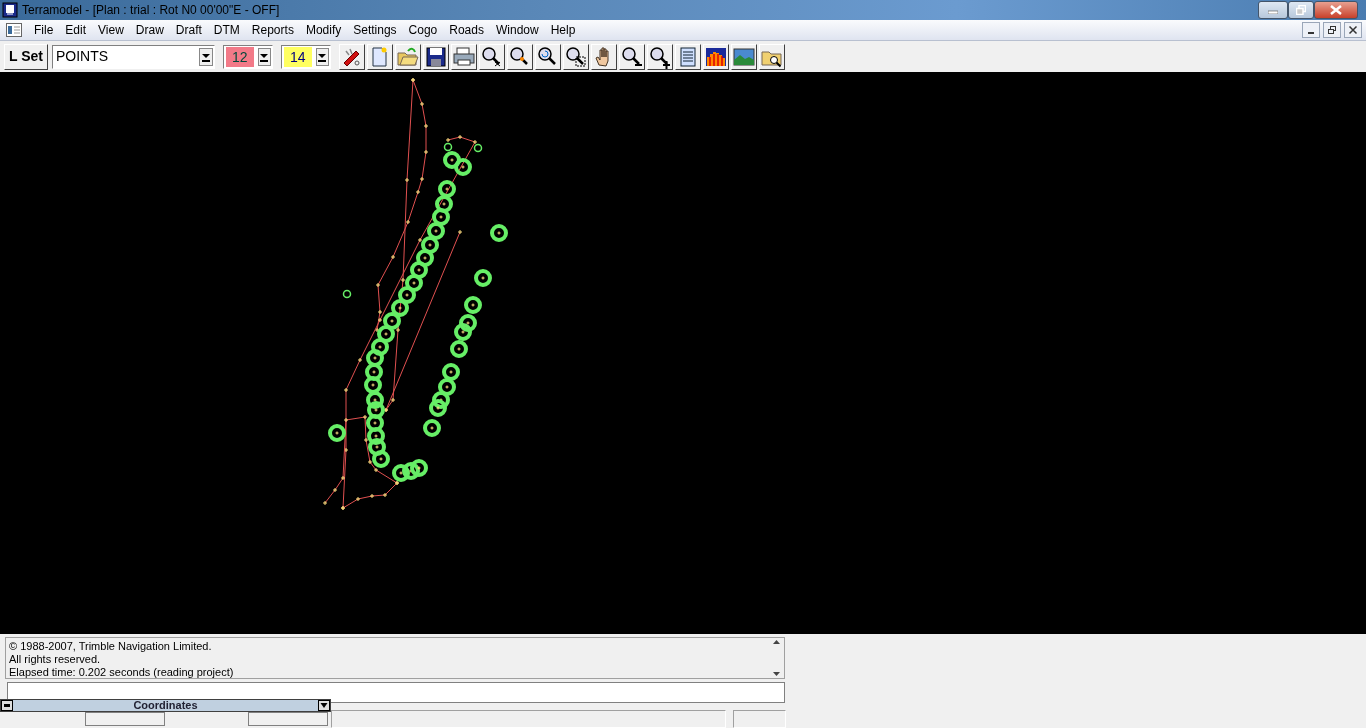  Describe the element at coordinates (548, 56) in the screenshot. I see `zoom-previous-button` at that location.